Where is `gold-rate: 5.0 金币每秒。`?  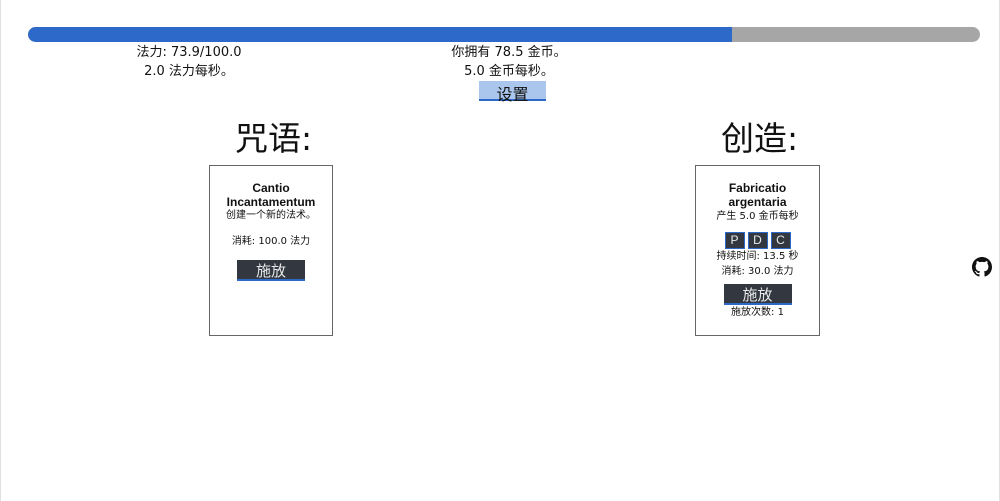
gold-rate: 5.0 金币每秒。 is located at coordinates (509, 71).